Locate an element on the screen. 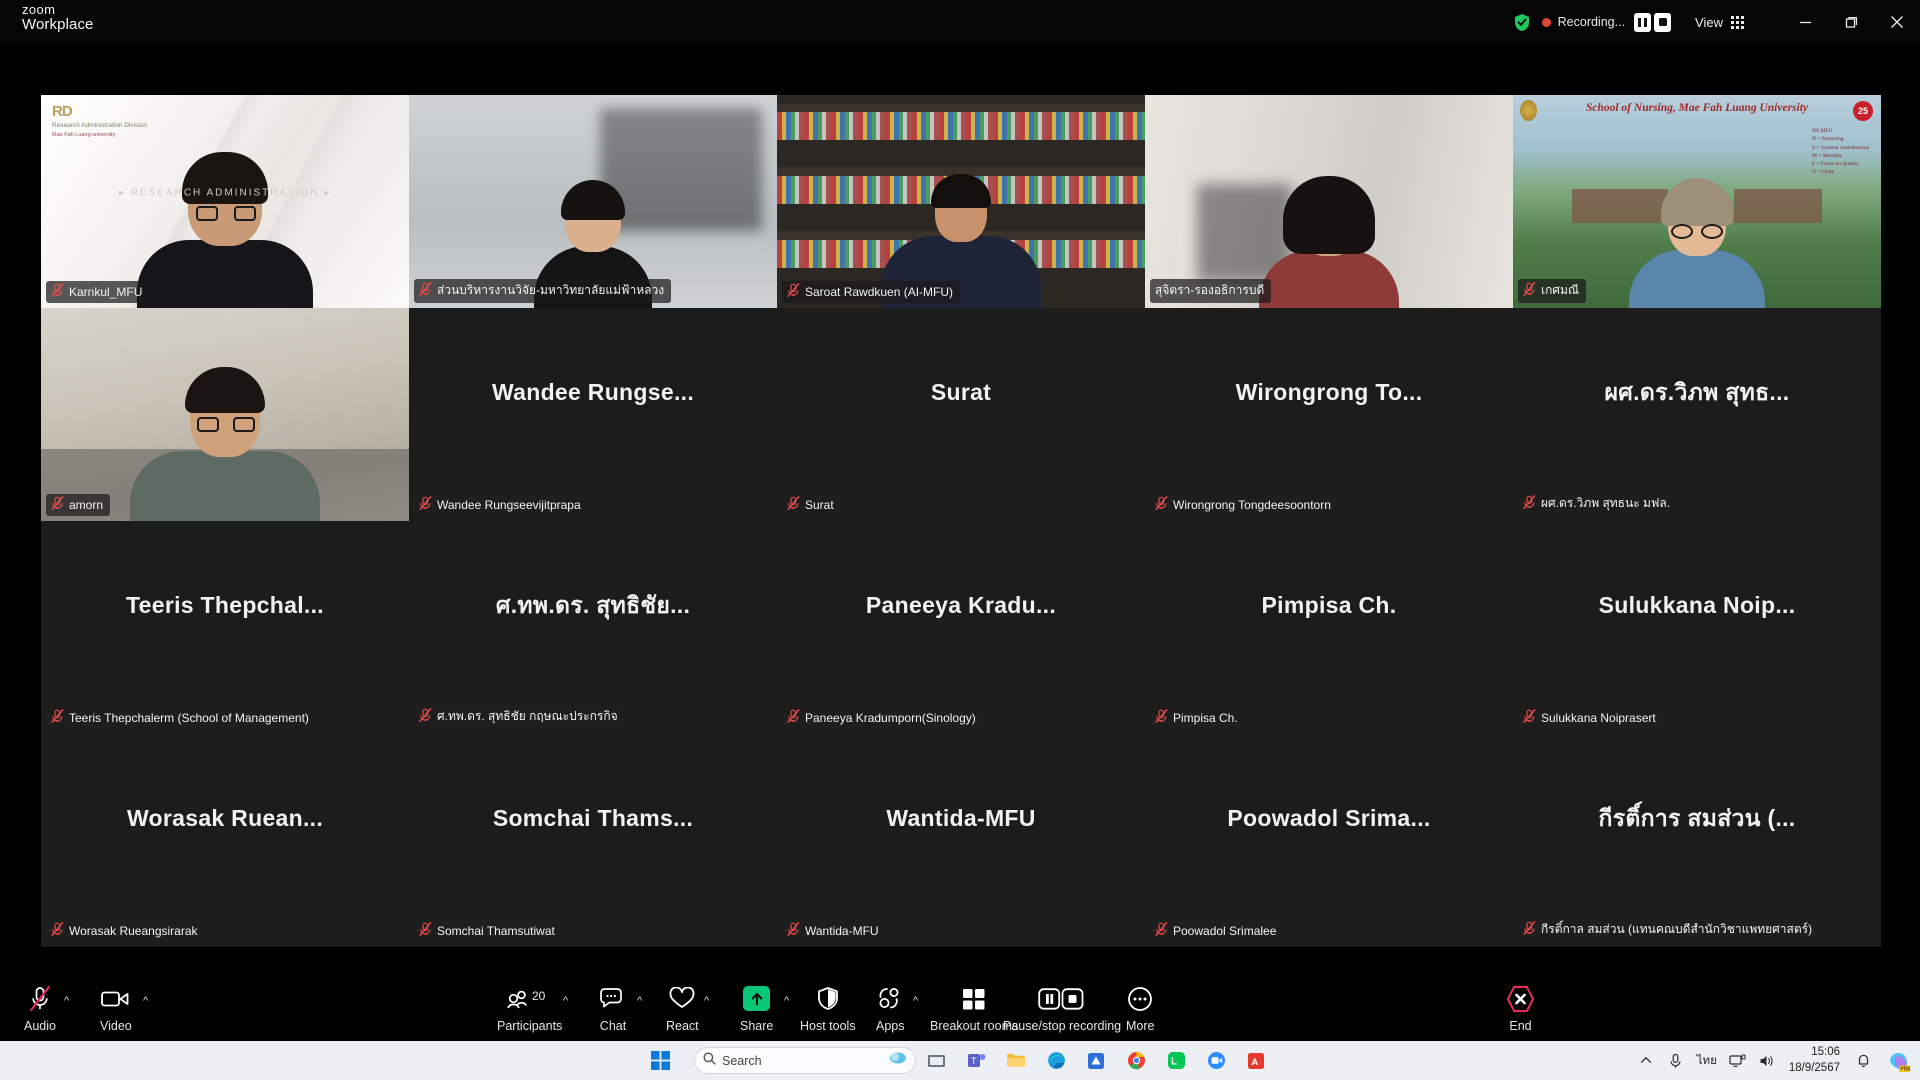  stop-recording-button is located at coordinates (1663, 22).